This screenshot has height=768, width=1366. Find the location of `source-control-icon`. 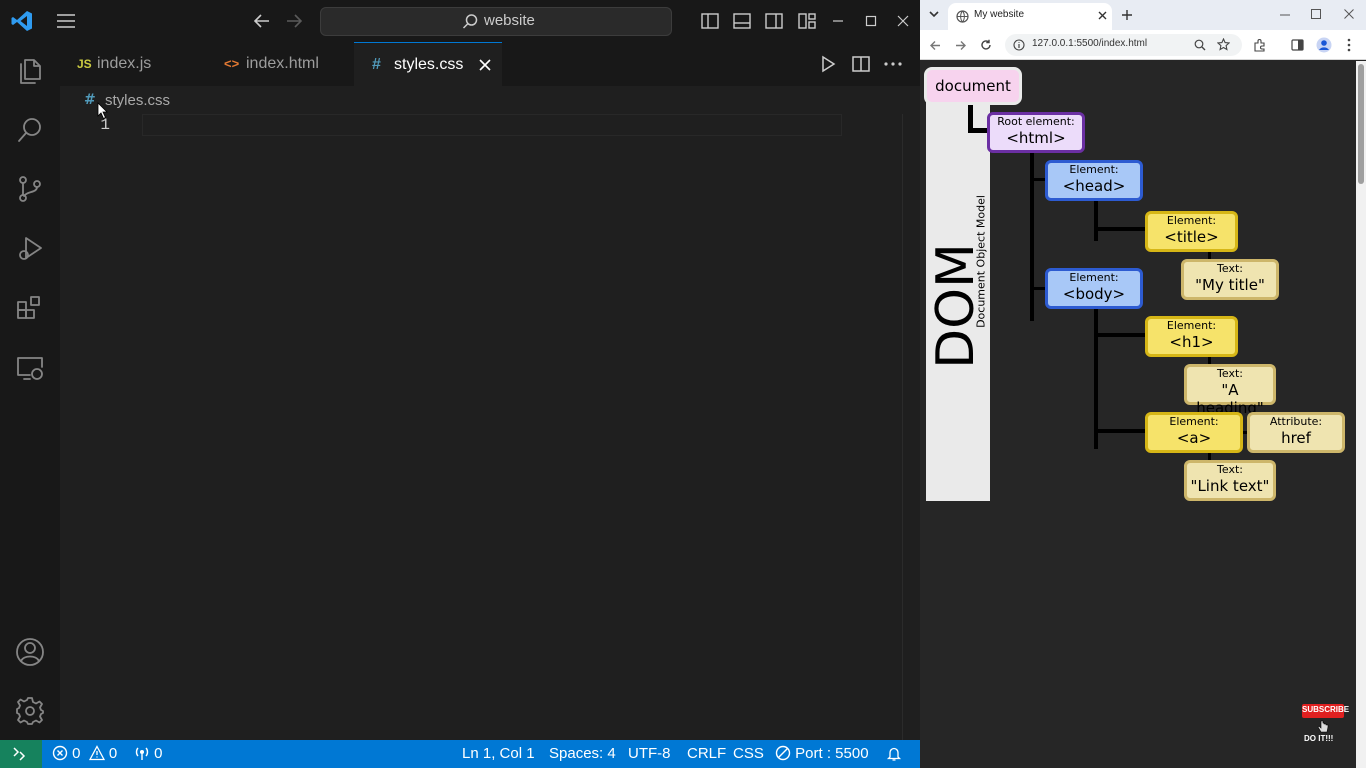

source-control-icon is located at coordinates (30, 189).